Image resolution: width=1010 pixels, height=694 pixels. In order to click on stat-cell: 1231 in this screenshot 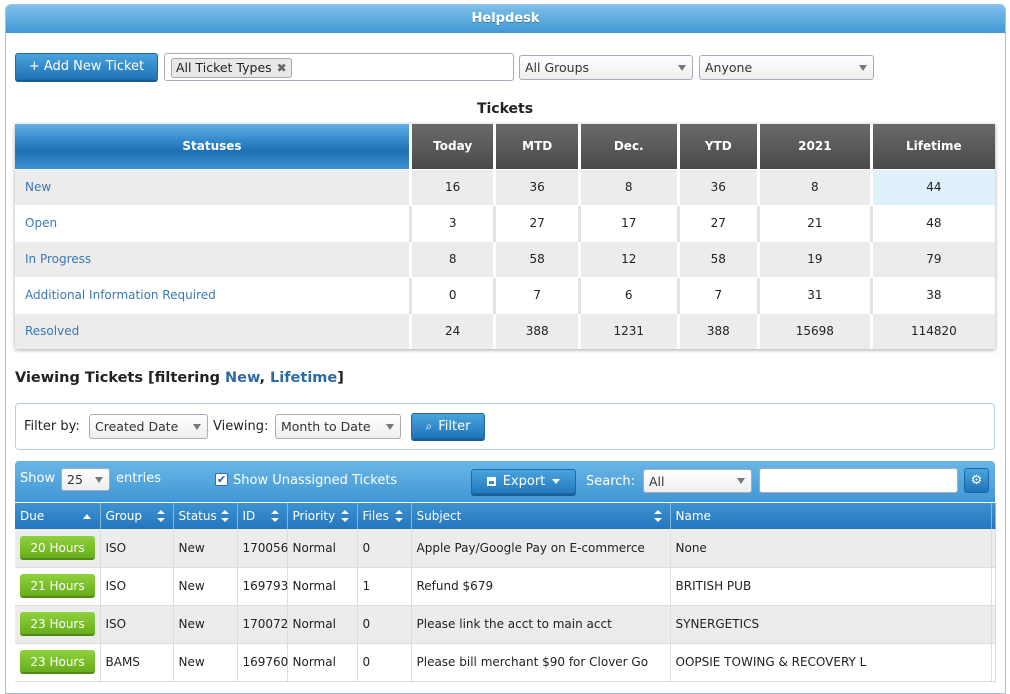, I will do `click(628, 330)`.